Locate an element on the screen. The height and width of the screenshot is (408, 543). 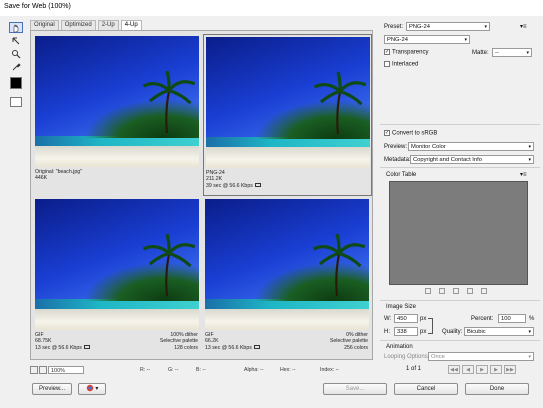
interlaced-option: Interlaced is located at coordinates (401, 64).